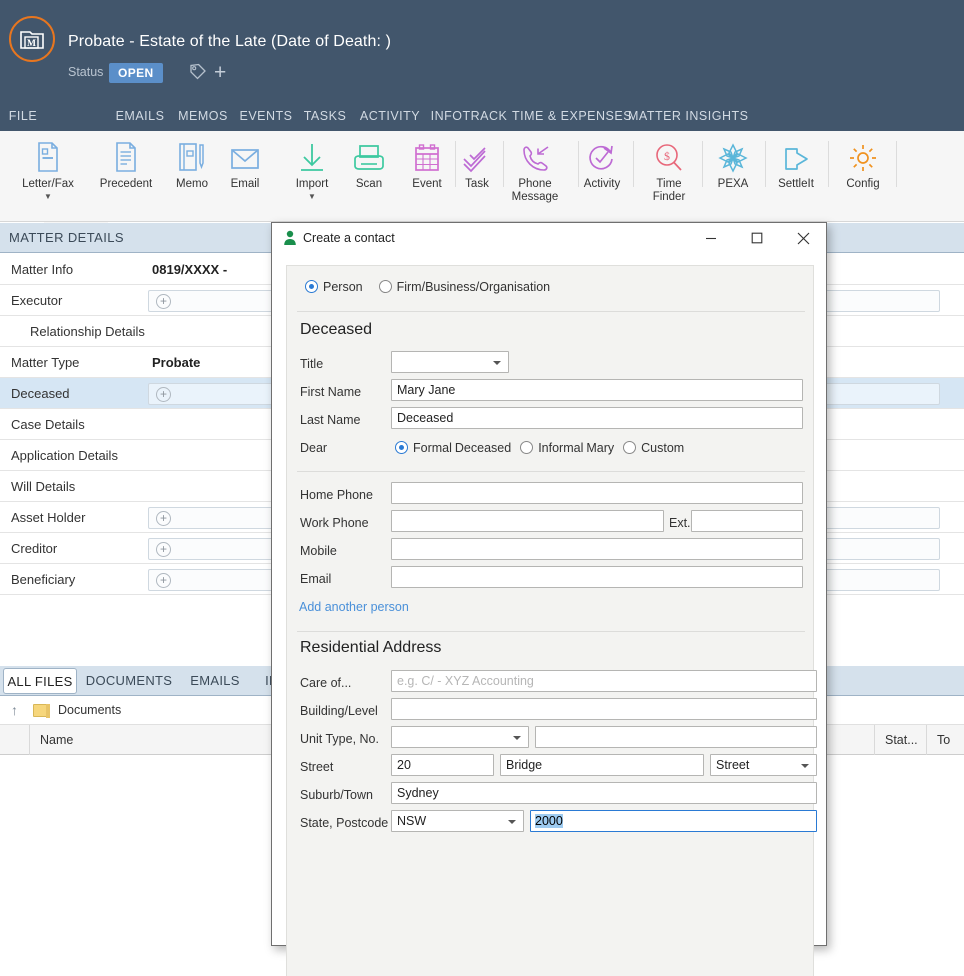 This screenshot has width=964, height=976. I want to click on unit-type-label: Unit Type, No., so click(339, 739).